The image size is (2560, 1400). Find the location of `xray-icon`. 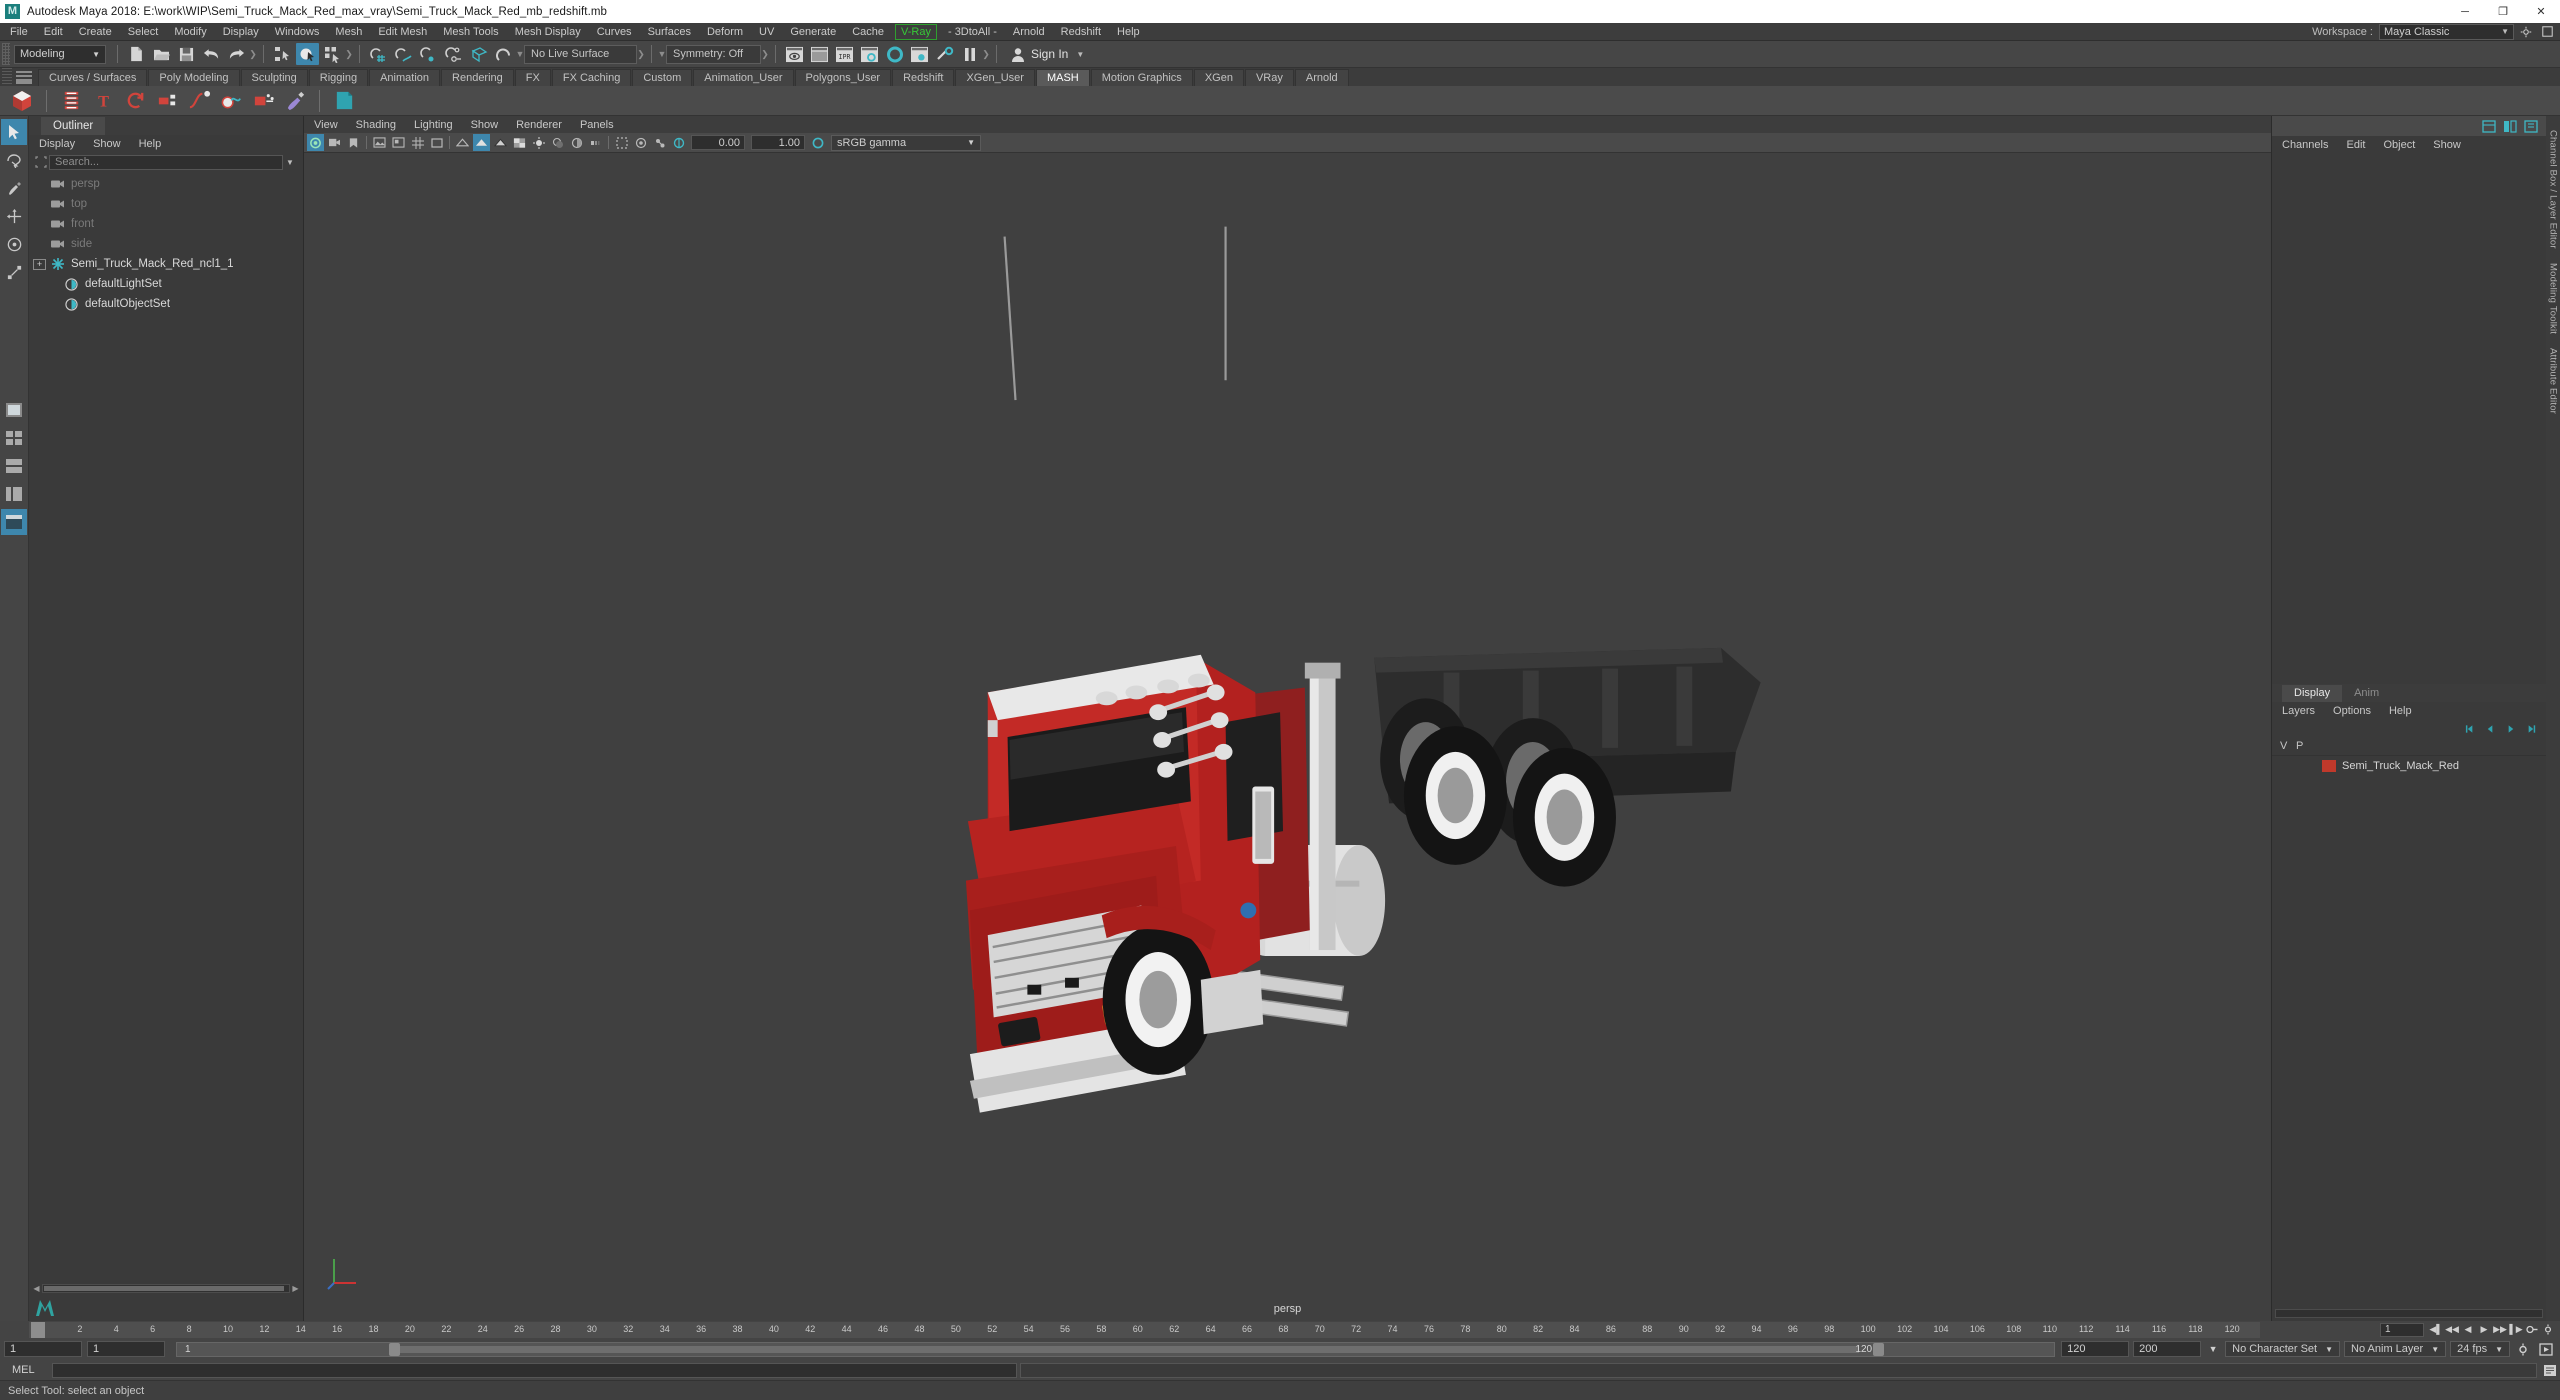

xray-icon is located at coordinates (640, 142).